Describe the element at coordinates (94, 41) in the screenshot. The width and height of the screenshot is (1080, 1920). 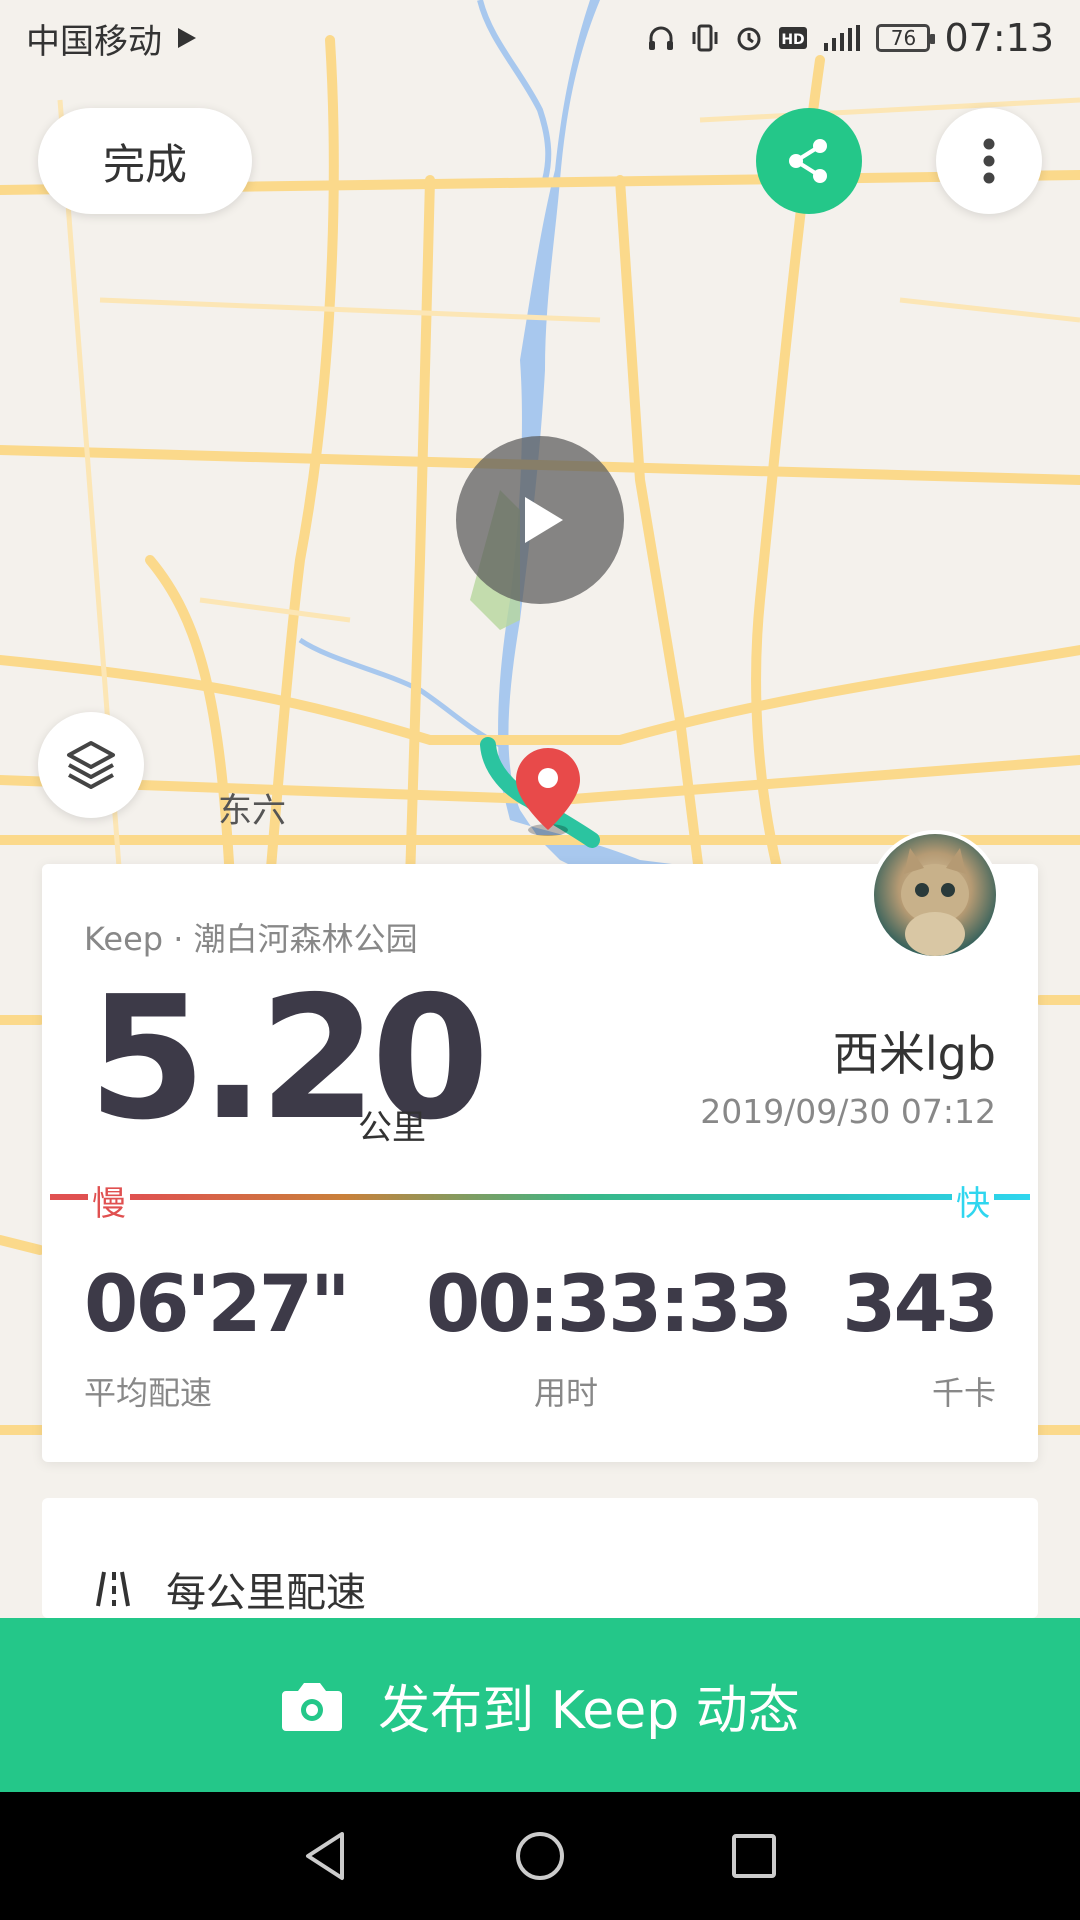
I see `carrier-name: 中国移动` at that location.